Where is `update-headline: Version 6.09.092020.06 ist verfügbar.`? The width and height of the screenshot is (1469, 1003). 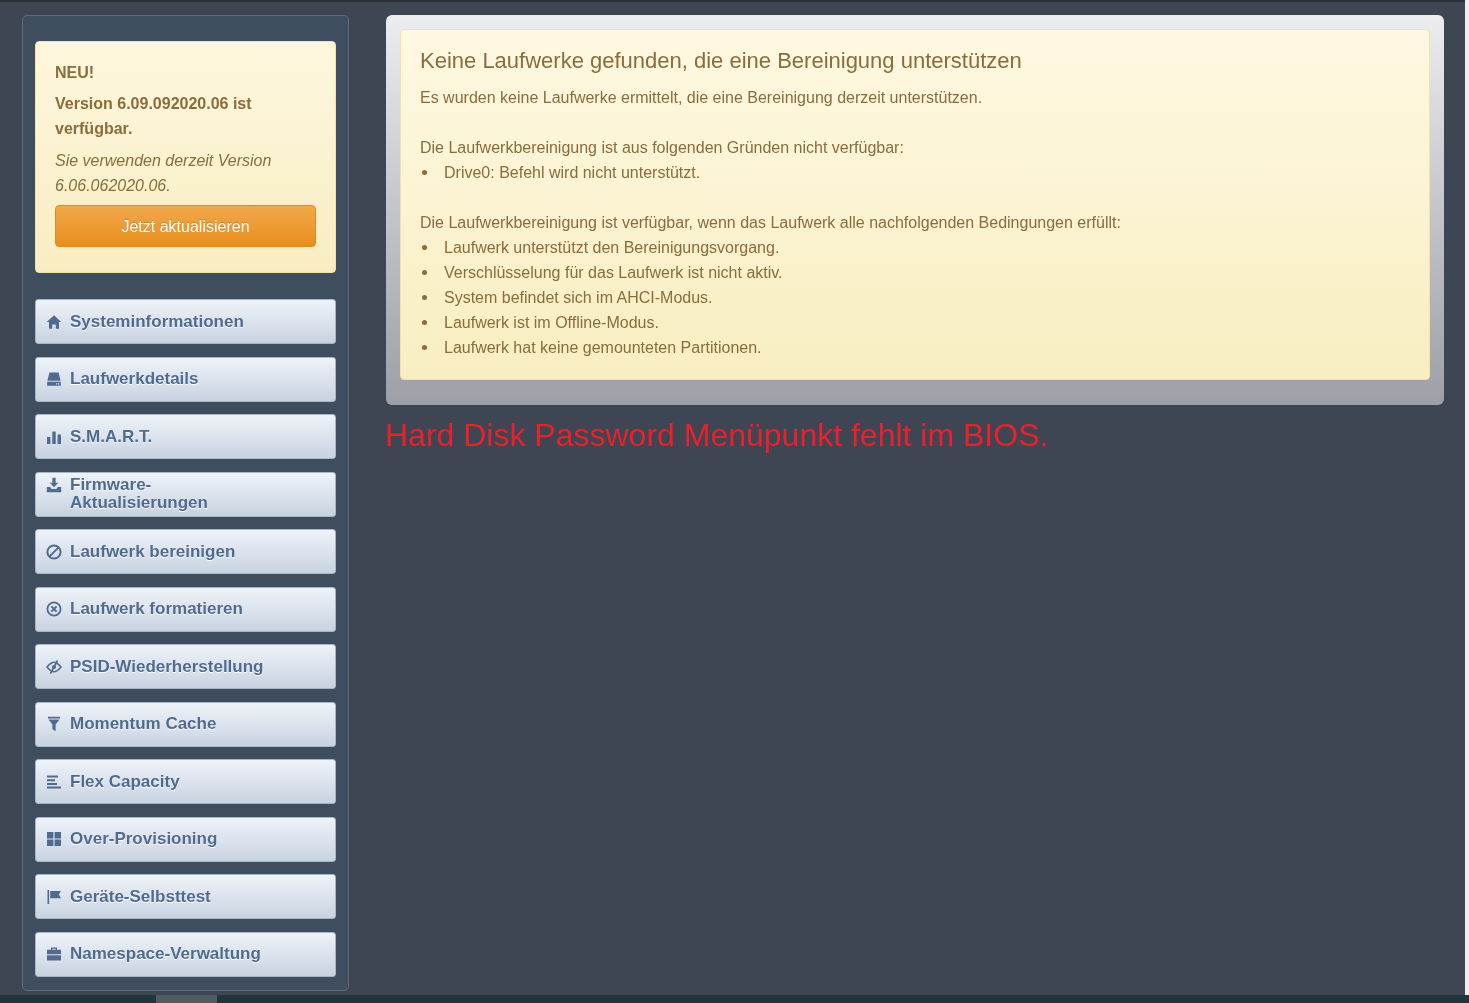
update-headline: Version 6.09.092020.06 ist verfügbar. is located at coordinates (154, 116).